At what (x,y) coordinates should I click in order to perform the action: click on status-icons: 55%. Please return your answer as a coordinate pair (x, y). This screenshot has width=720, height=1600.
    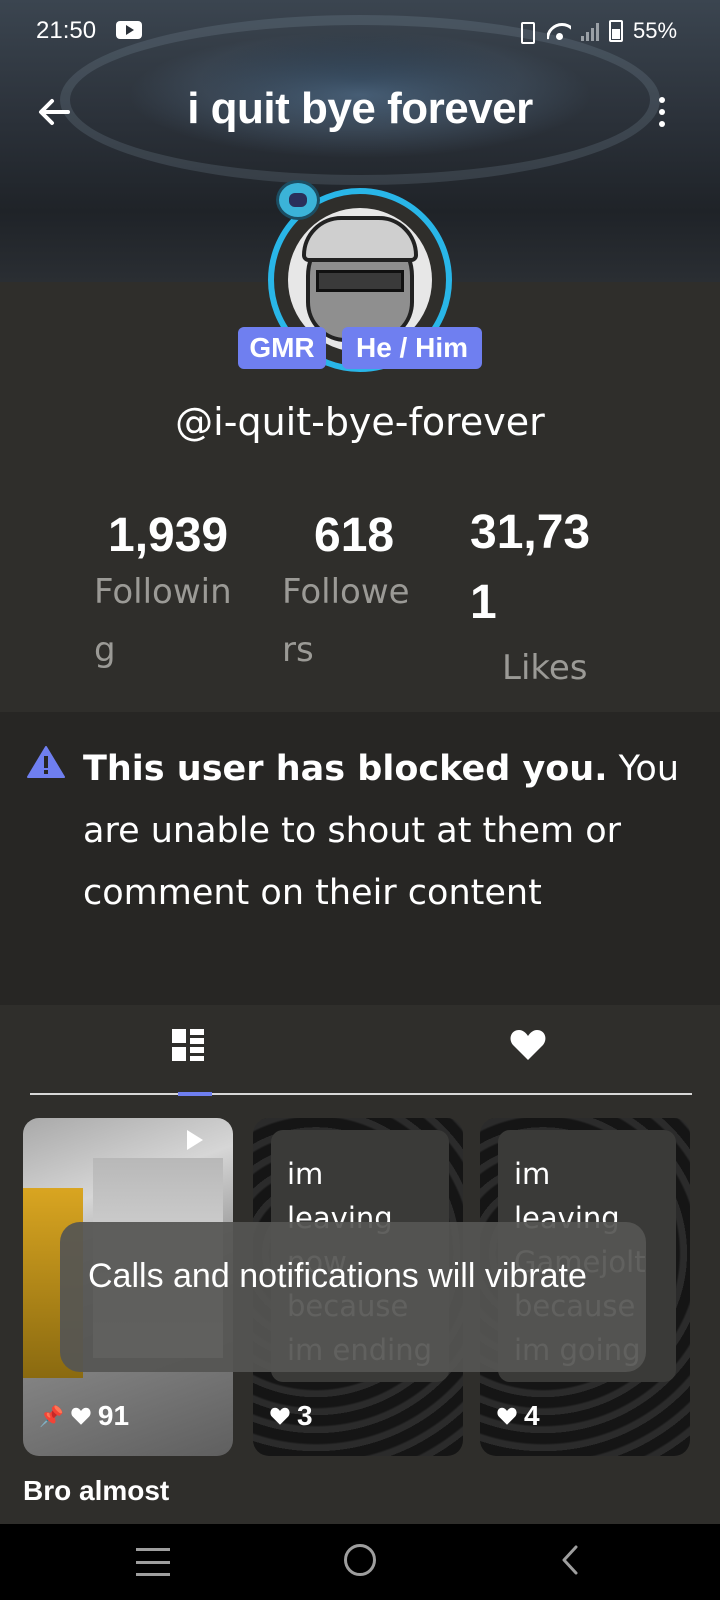
    Looking at the image, I should click on (596, 31).